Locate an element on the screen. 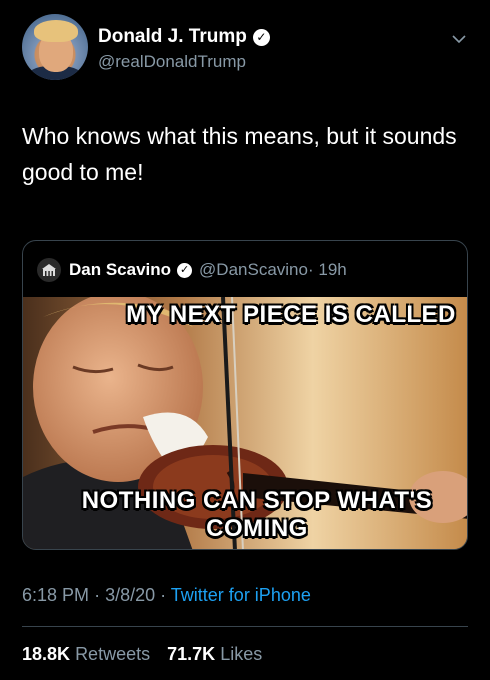 The width and height of the screenshot is (490, 680). meme-bottom-text: NOTHING CAN STOP WHAT'S COMING is located at coordinates (257, 514).